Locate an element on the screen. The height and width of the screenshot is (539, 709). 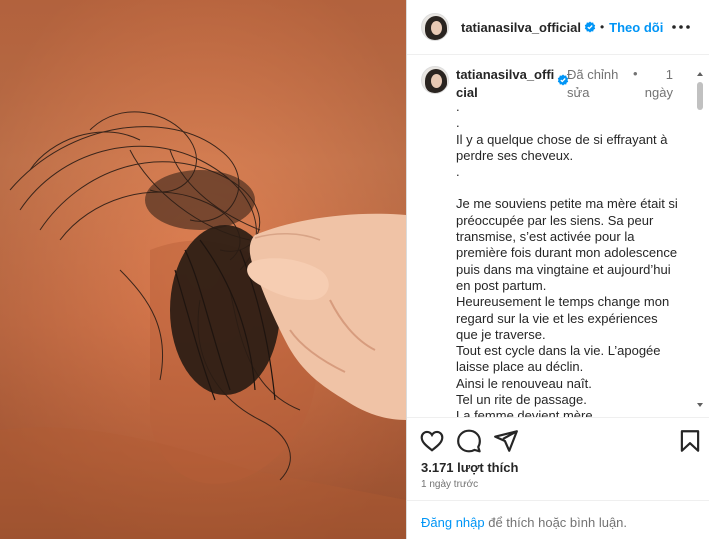
post-header: tatianasilva_official • Theo dõi is located at coordinates (558, 27).